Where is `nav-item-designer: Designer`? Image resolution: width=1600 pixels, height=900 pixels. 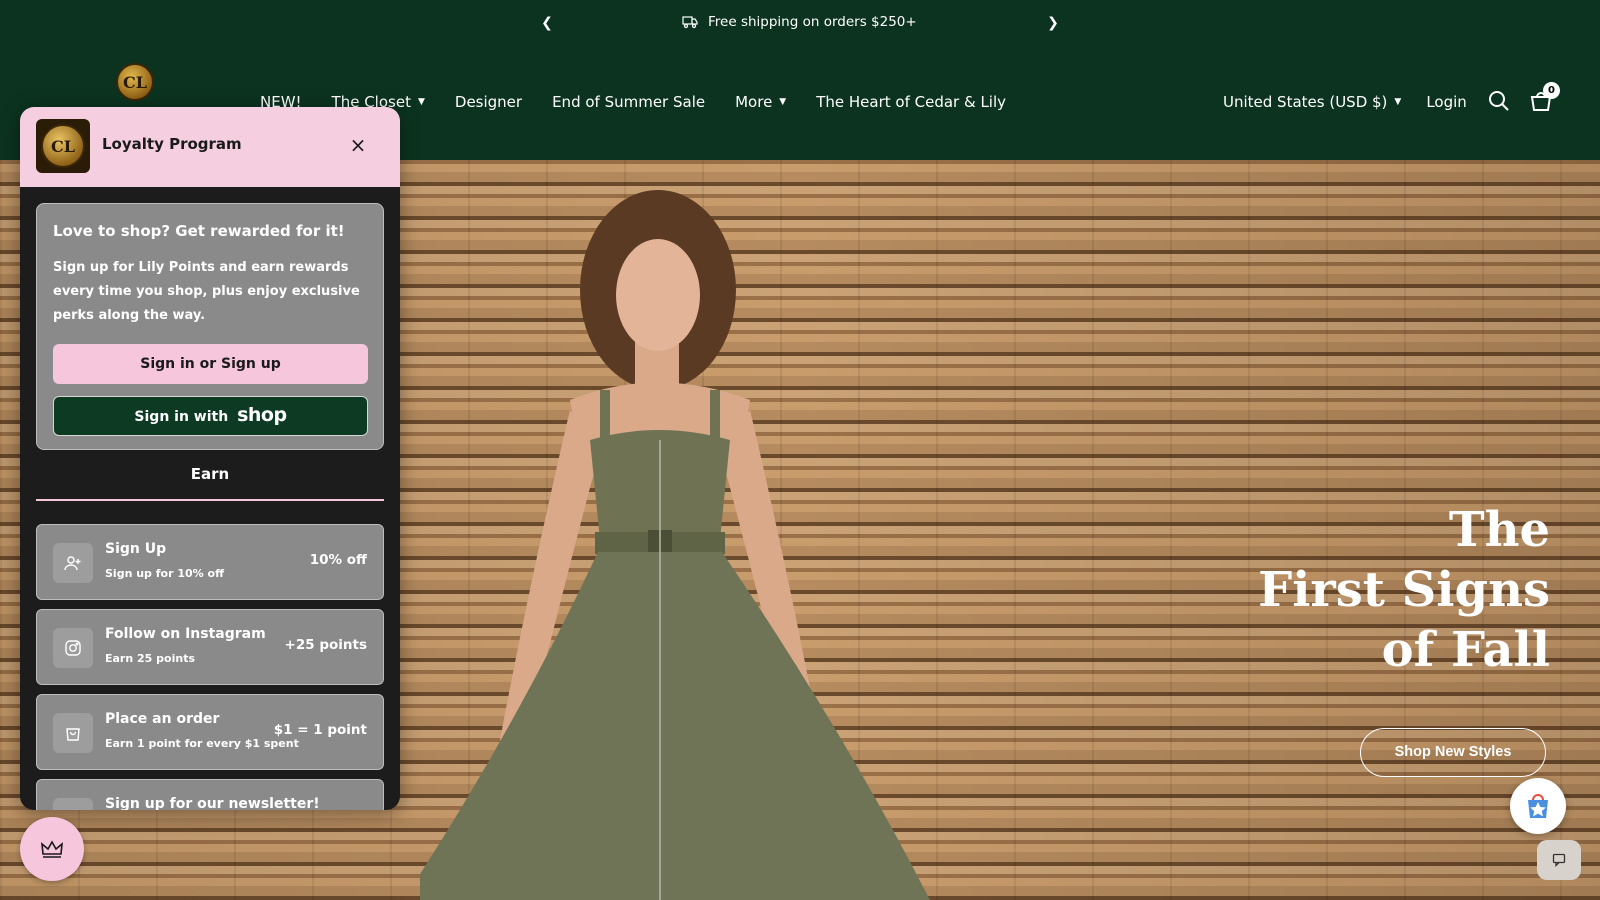
nav-item-designer: Designer is located at coordinates (488, 102).